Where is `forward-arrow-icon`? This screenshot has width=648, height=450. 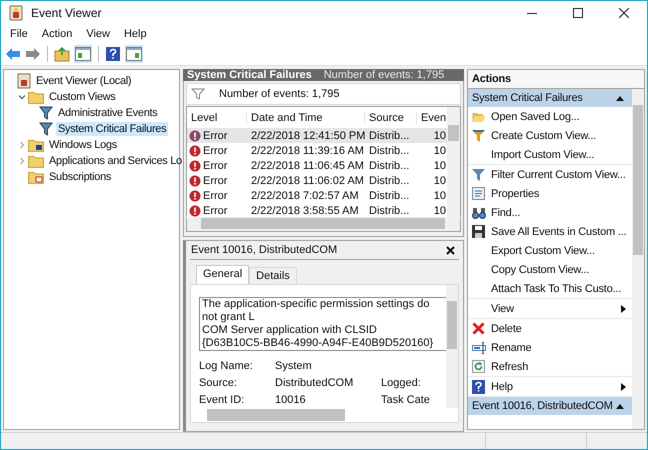
forward-arrow-icon is located at coordinates (33, 54).